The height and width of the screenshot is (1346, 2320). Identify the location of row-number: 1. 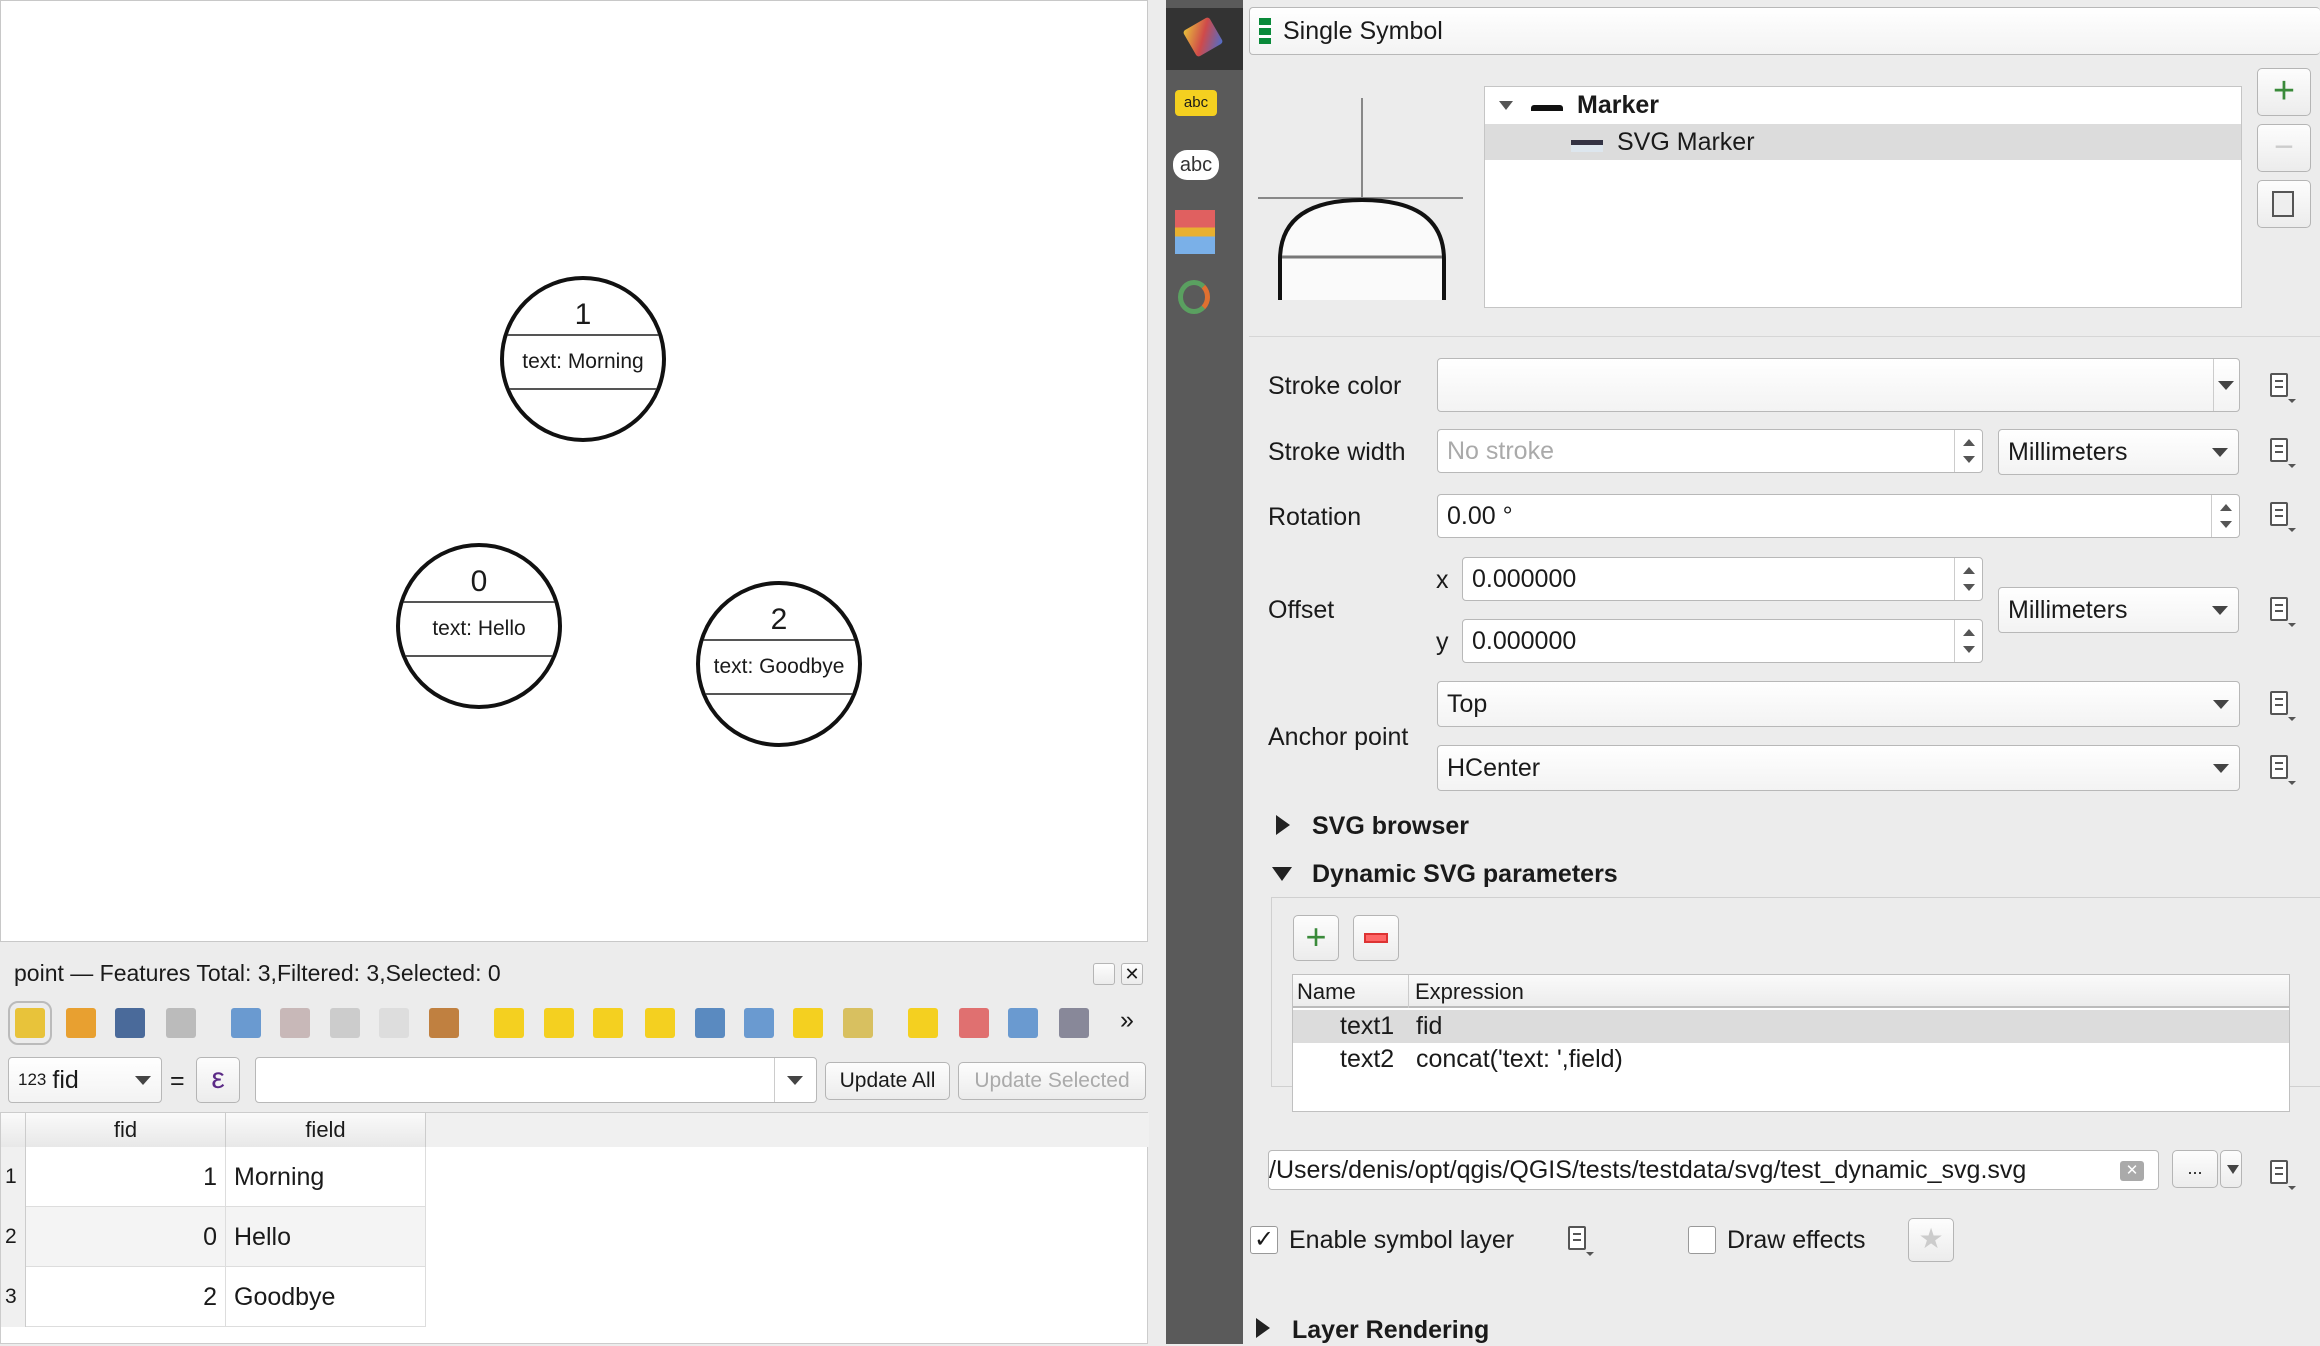
(13, 1177).